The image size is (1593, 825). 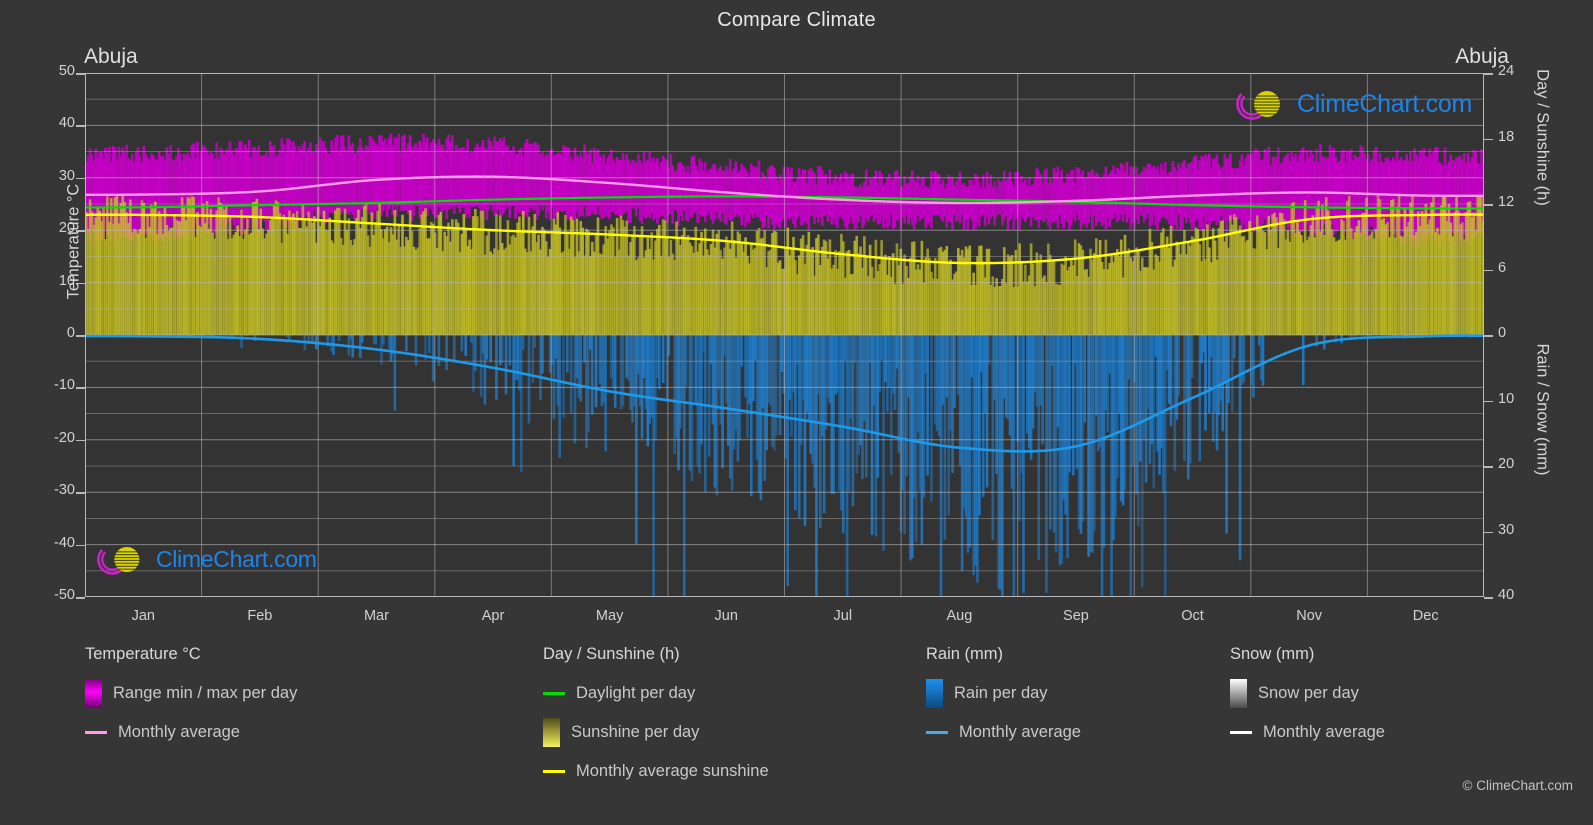 I want to click on legend-label-rain-average: Monthly average, so click(x=1020, y=732).